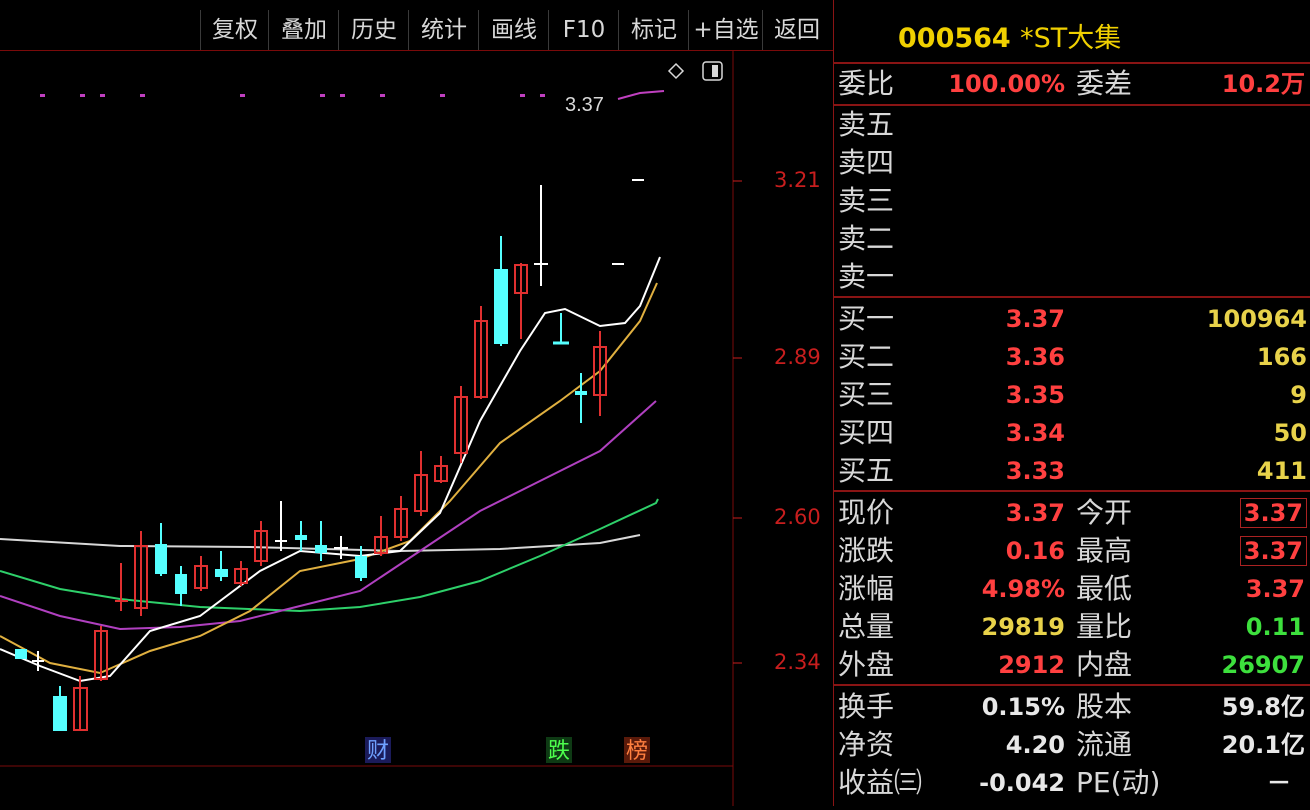  What do you see at coordinates (1071, 38) in the screenshot?
I see `stock-name: *ST大集` at bounding box center [1071, 38].